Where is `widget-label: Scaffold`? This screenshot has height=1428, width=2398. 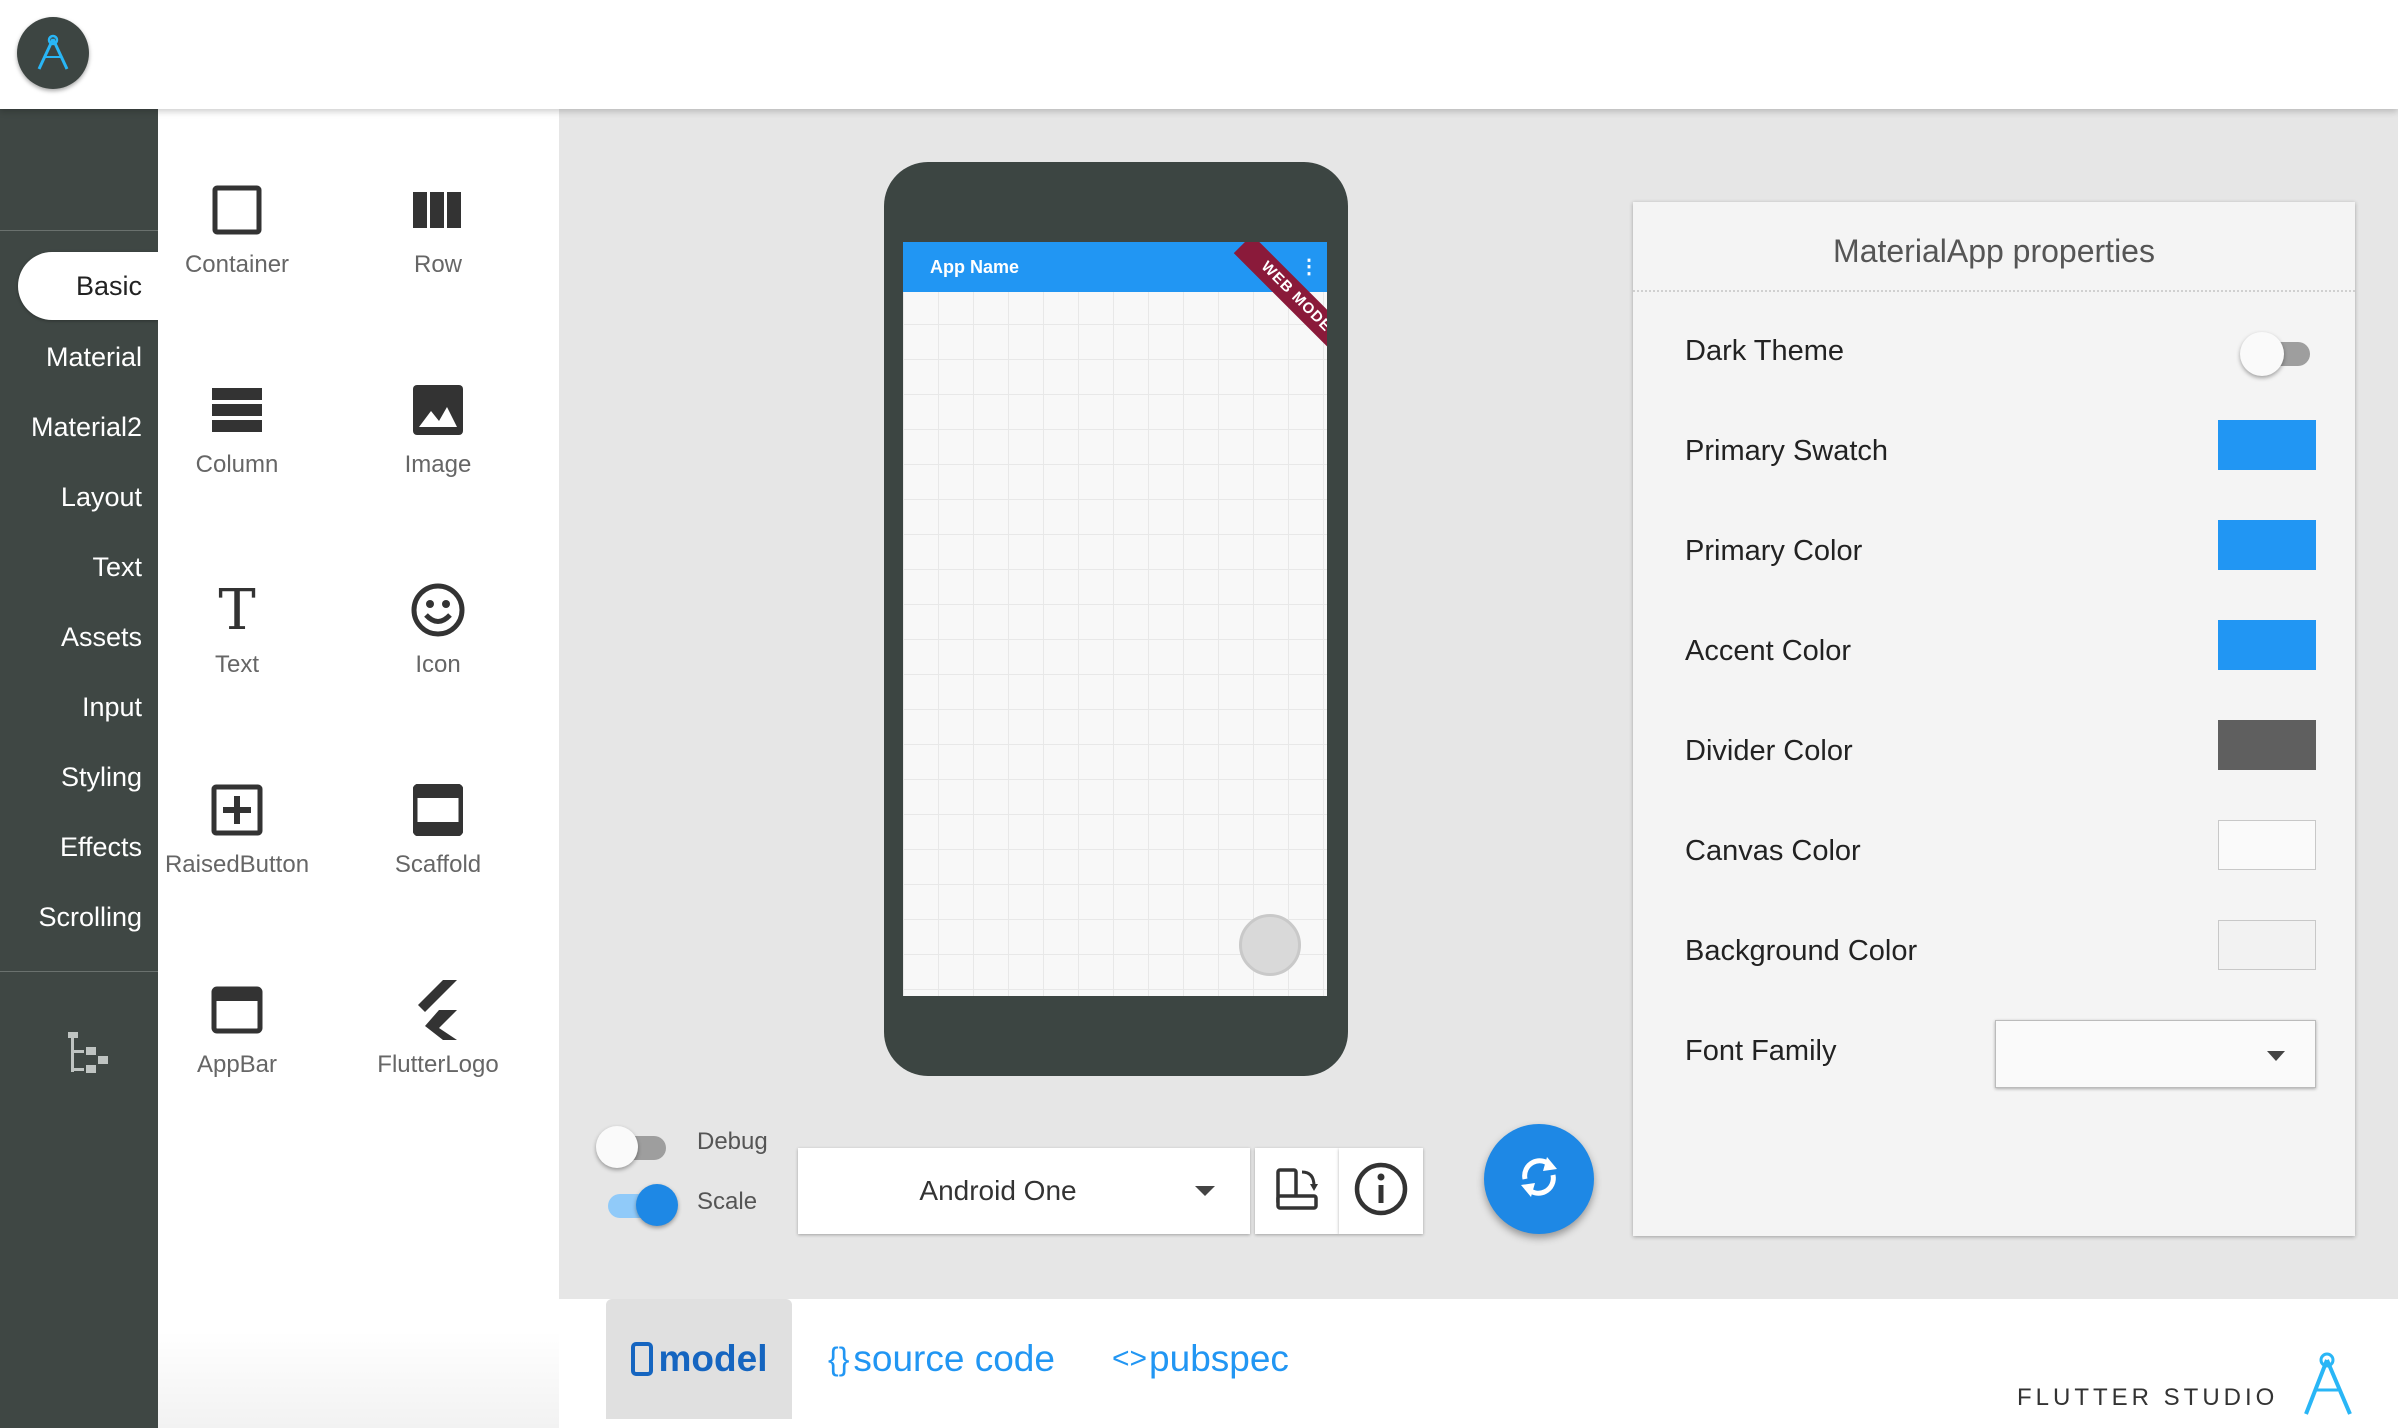 widget-label: Scaffold is located at coordinates (438, 864).